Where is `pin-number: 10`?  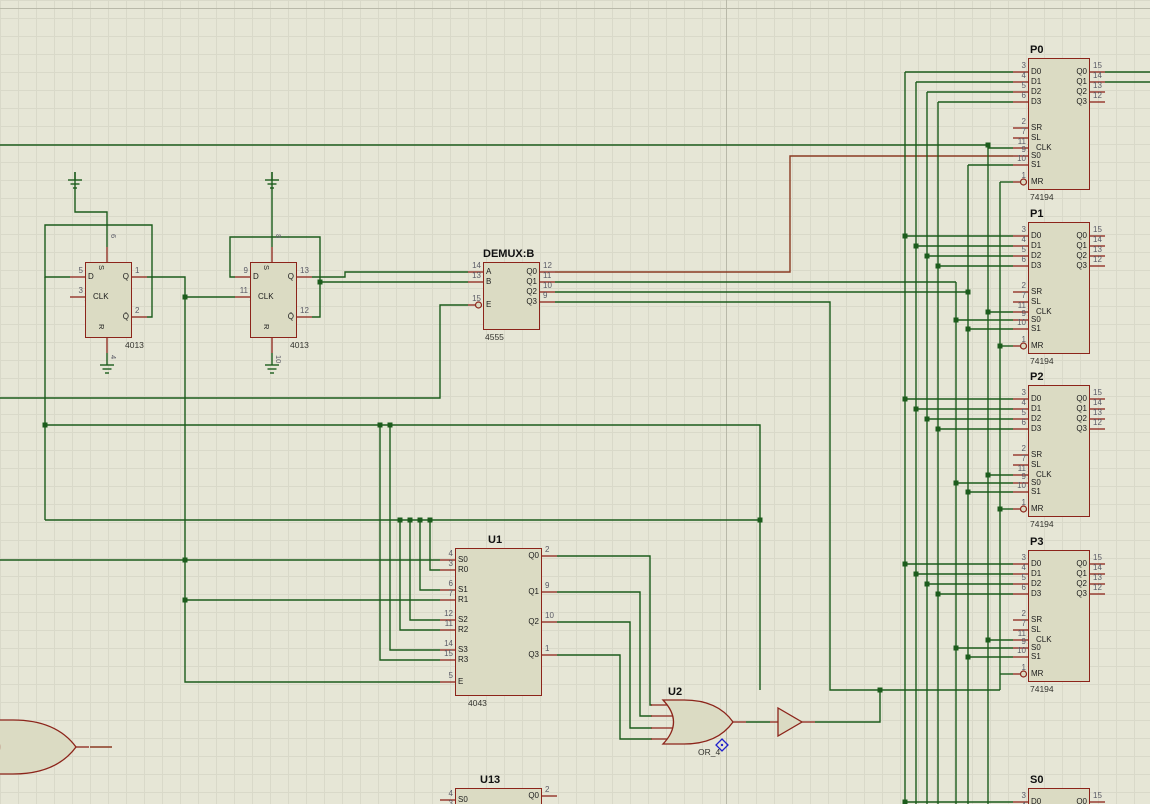
pin-number: 10 is located at coordinates (1021, 322).